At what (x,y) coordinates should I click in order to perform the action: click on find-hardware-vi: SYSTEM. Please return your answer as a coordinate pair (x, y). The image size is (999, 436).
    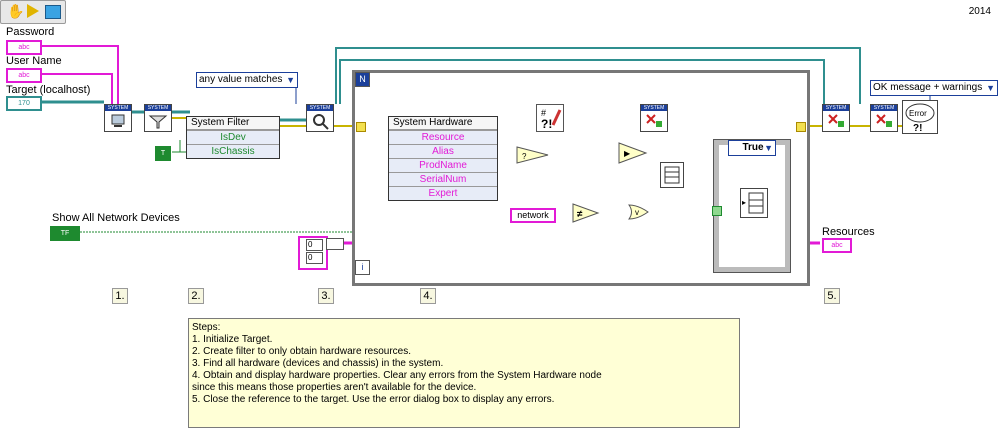
    Looking at the image, I should click on (320, 118).